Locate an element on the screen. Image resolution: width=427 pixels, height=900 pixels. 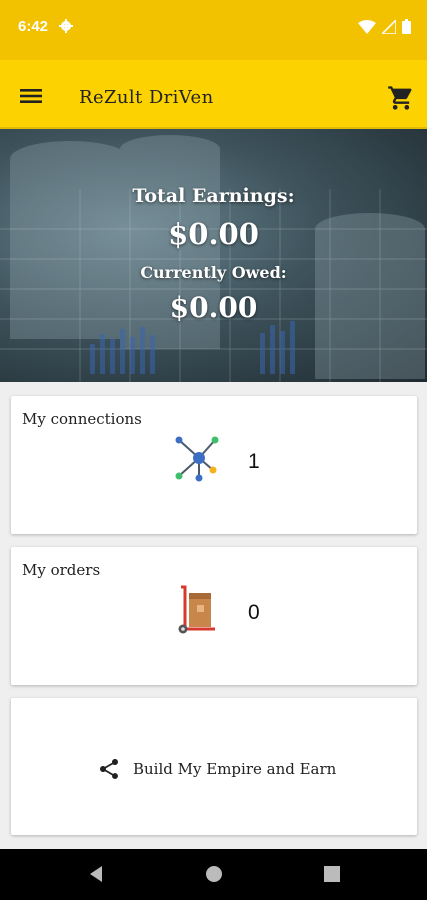
home-icon is located at coordinates (214, 874).